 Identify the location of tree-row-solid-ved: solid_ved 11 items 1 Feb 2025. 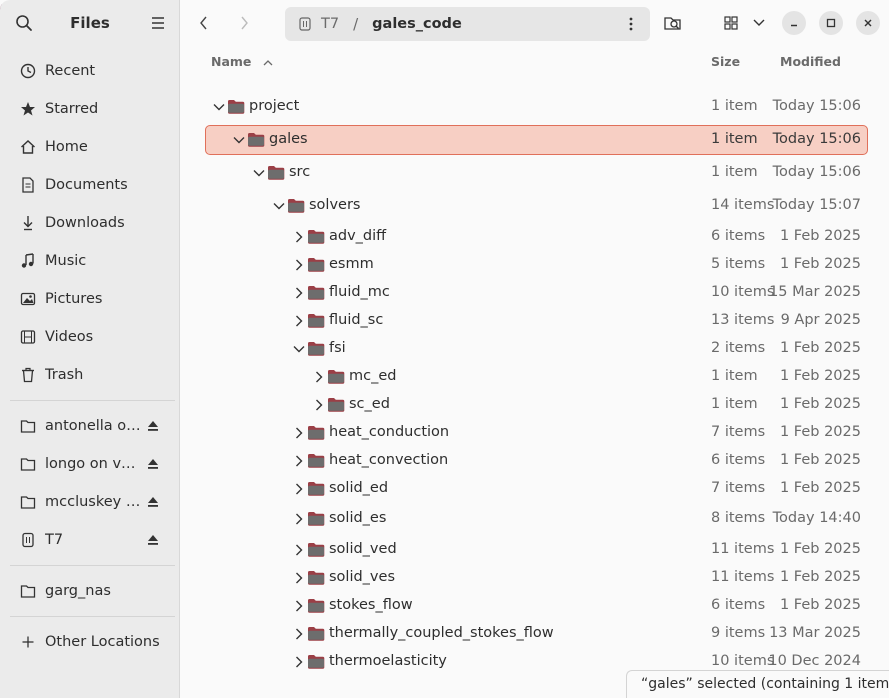
(535, 550).